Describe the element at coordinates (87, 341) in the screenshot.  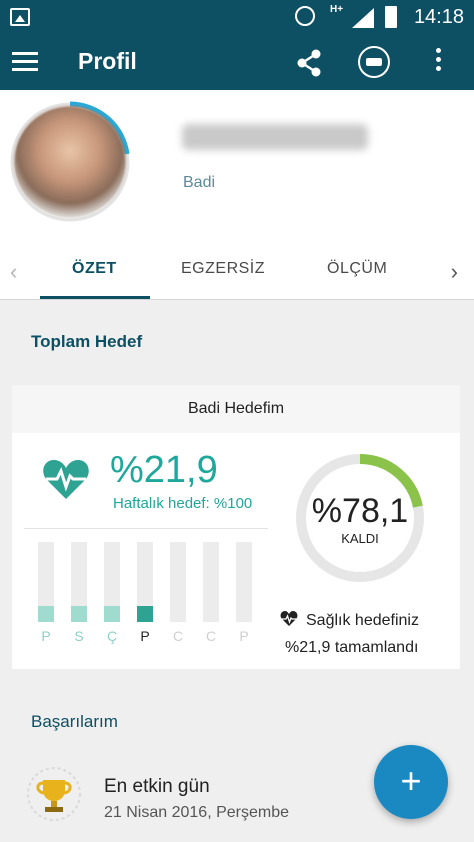
I see `section-title-total-goal: Toplam Hedef` at that location.